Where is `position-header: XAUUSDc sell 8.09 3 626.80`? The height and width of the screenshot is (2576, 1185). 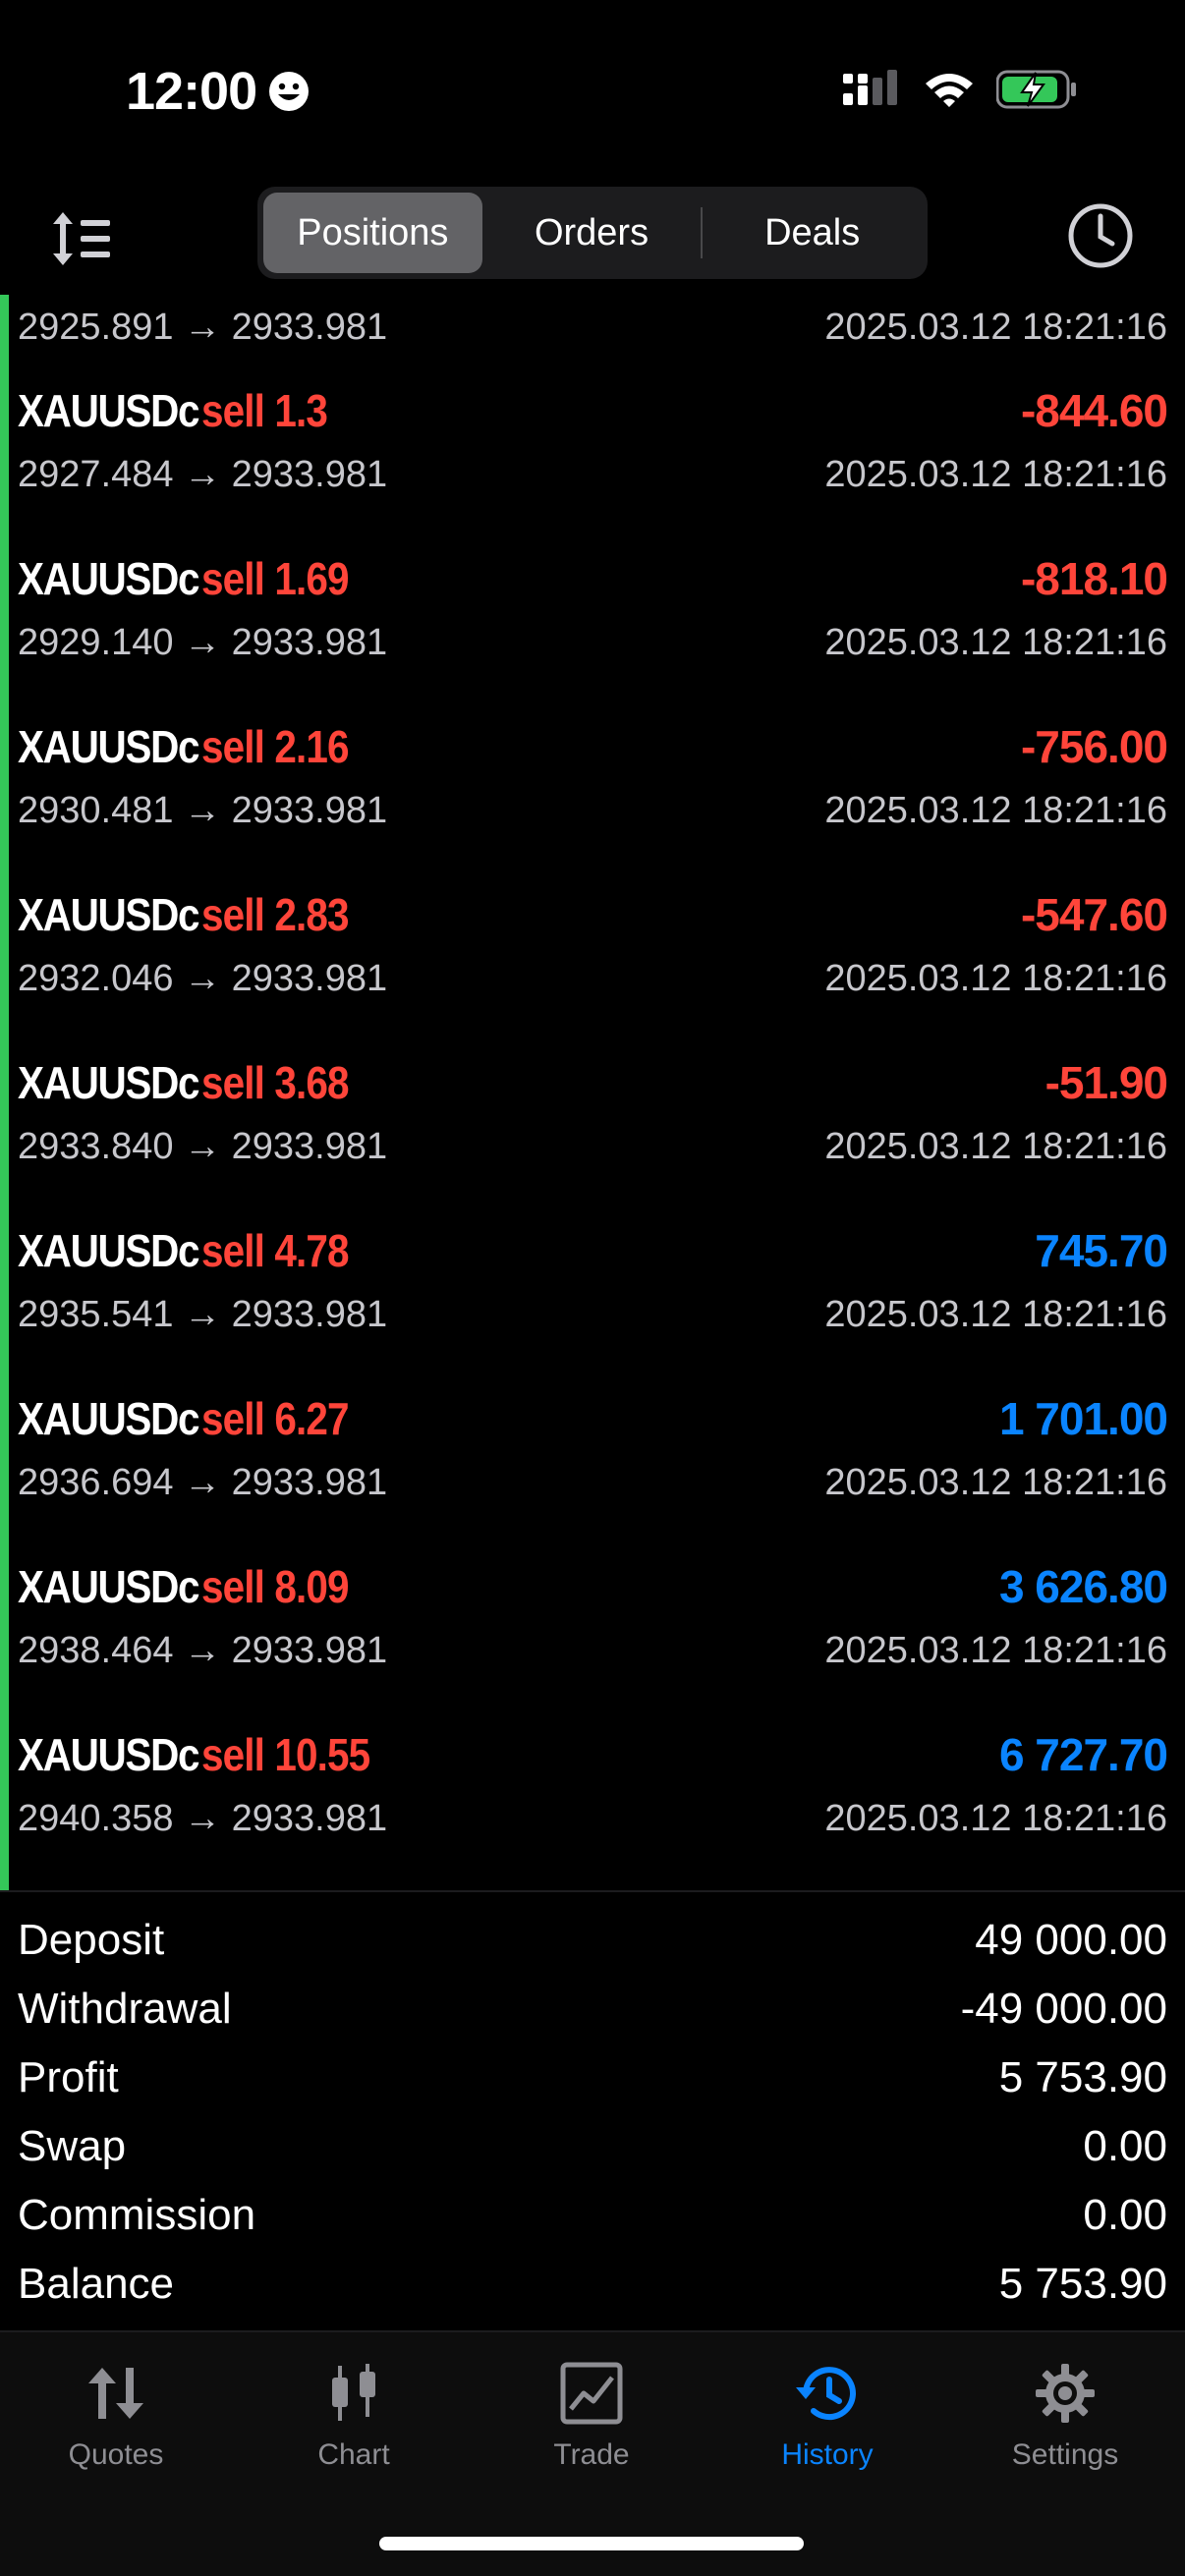 position-header: XAUUSDc sell 8.09 3 626.80 is located at coordinates (593, 1586).